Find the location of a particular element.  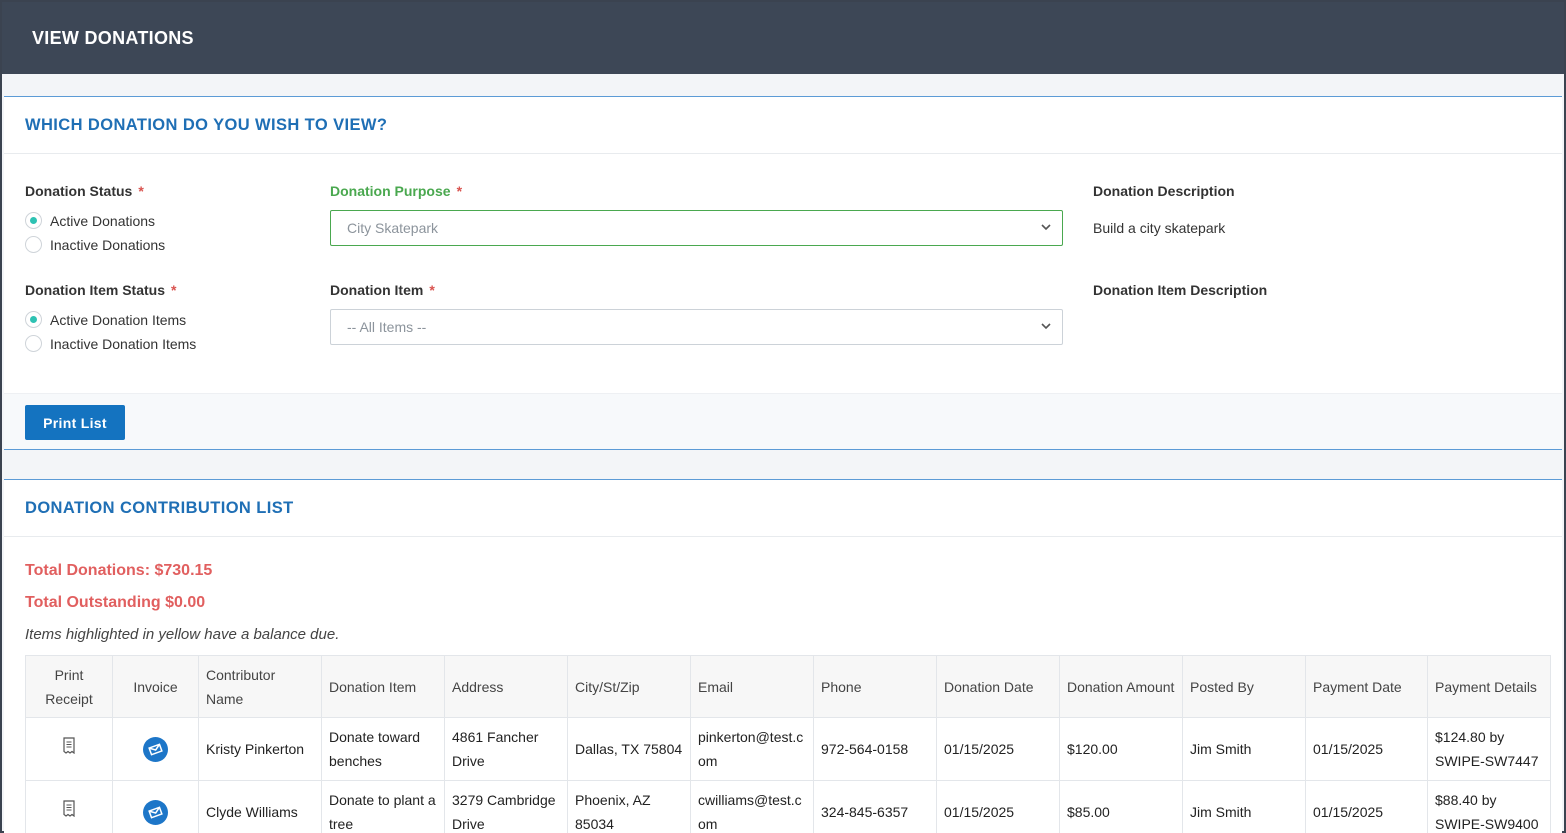

col-donation-date: Donation Date is located at coordinates (998, 686).